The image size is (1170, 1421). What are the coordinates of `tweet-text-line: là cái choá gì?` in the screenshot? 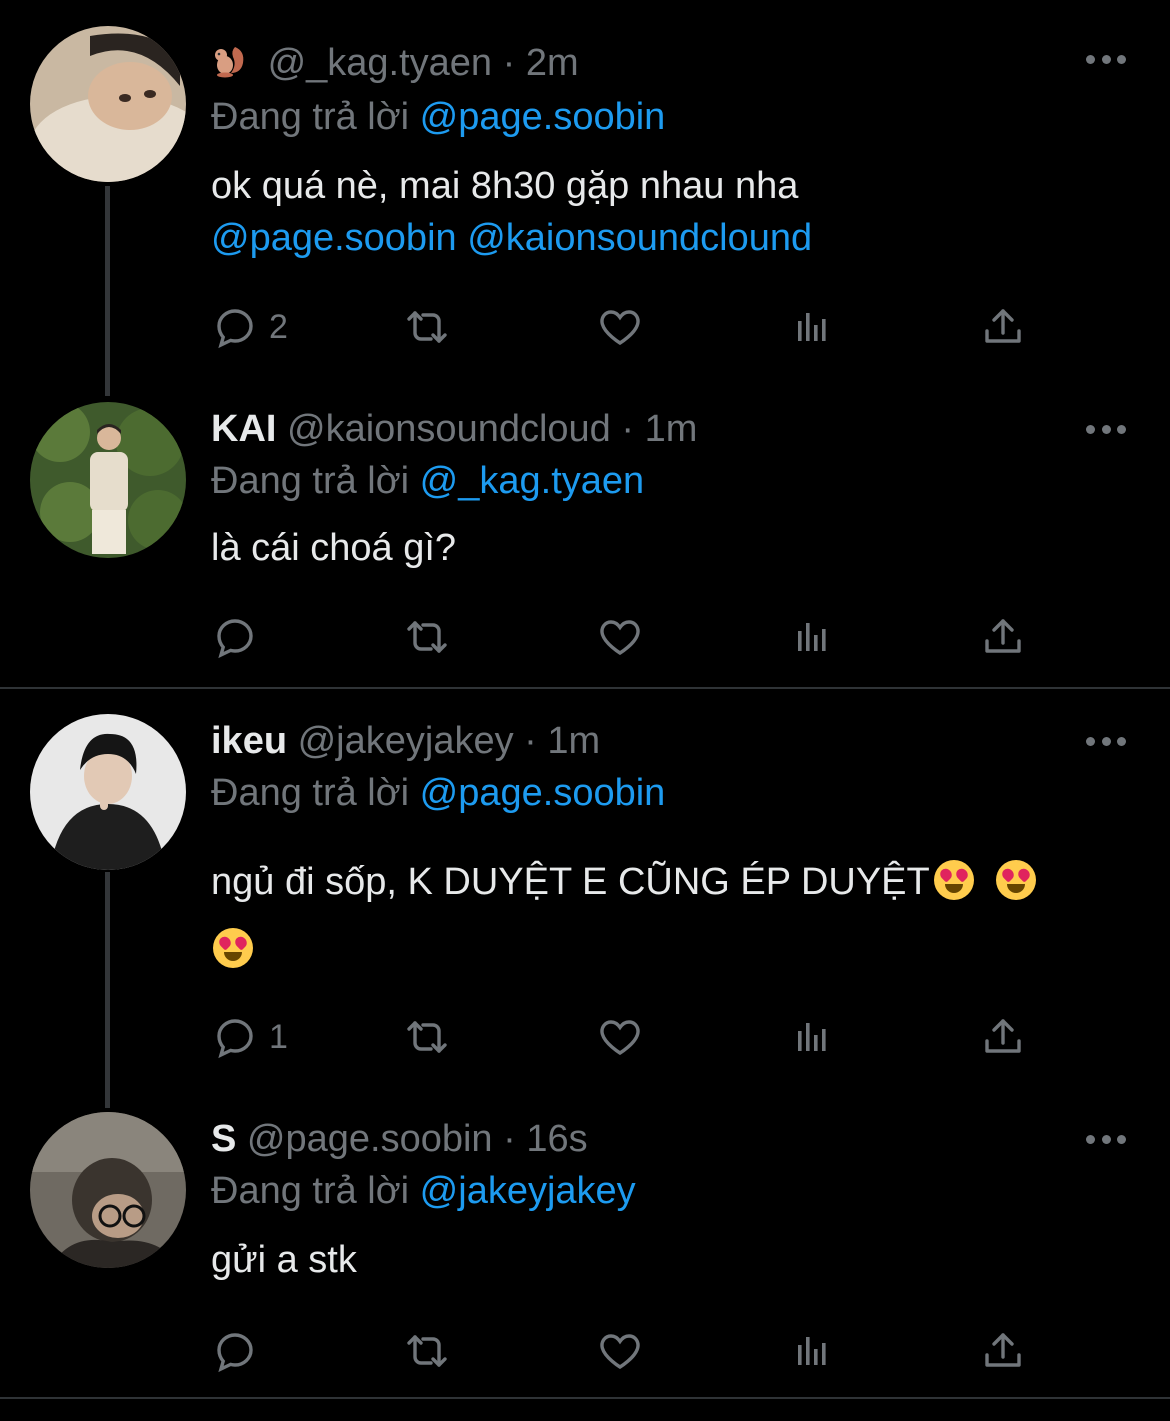 It's located at (334, 548).